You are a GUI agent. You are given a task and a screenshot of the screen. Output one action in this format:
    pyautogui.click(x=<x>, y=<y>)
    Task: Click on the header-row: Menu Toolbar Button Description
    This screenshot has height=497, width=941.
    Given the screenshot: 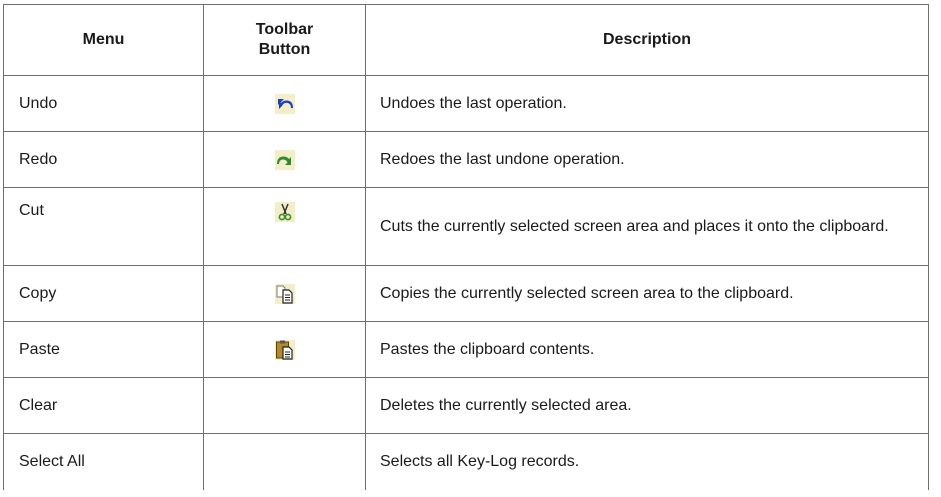 What is the action you would take?
    pyautogui.click(x=466, y=40)
    